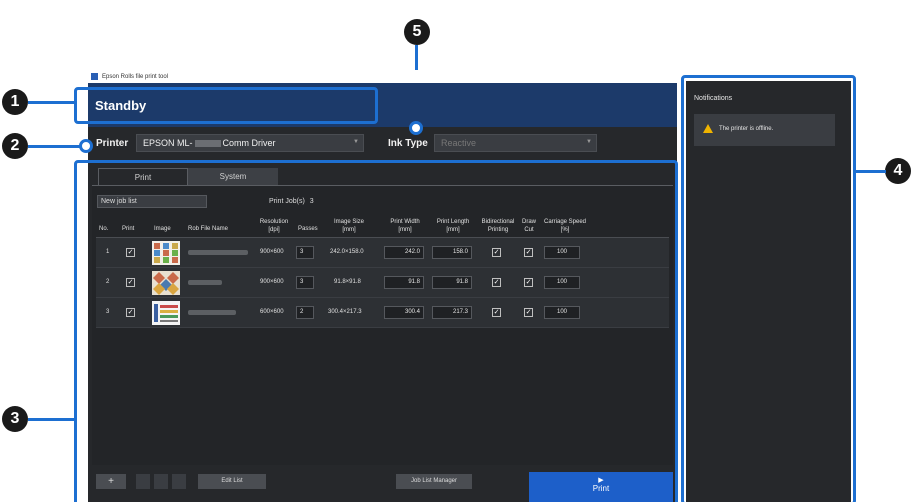 The width and height of the screenshot is (911, 502). Describe the element at coordinates (226, 105) in the screenshot. I see `highlight-status` at that location.